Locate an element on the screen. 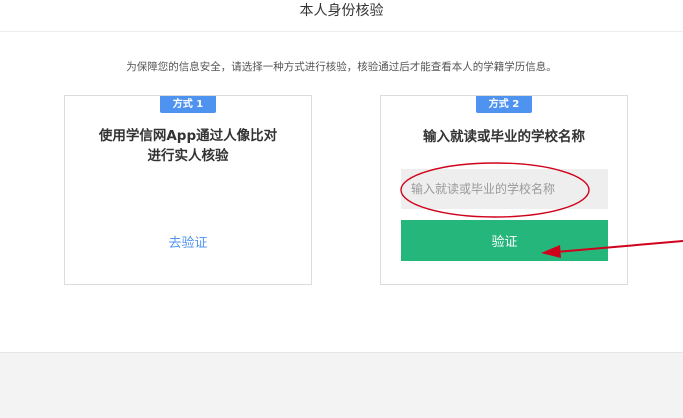 Image resolution: width=683 pixels, height=418 pixels. method-1-title-line1: 使用学信网App通过人像比对 is located at coordinates (188, 136).